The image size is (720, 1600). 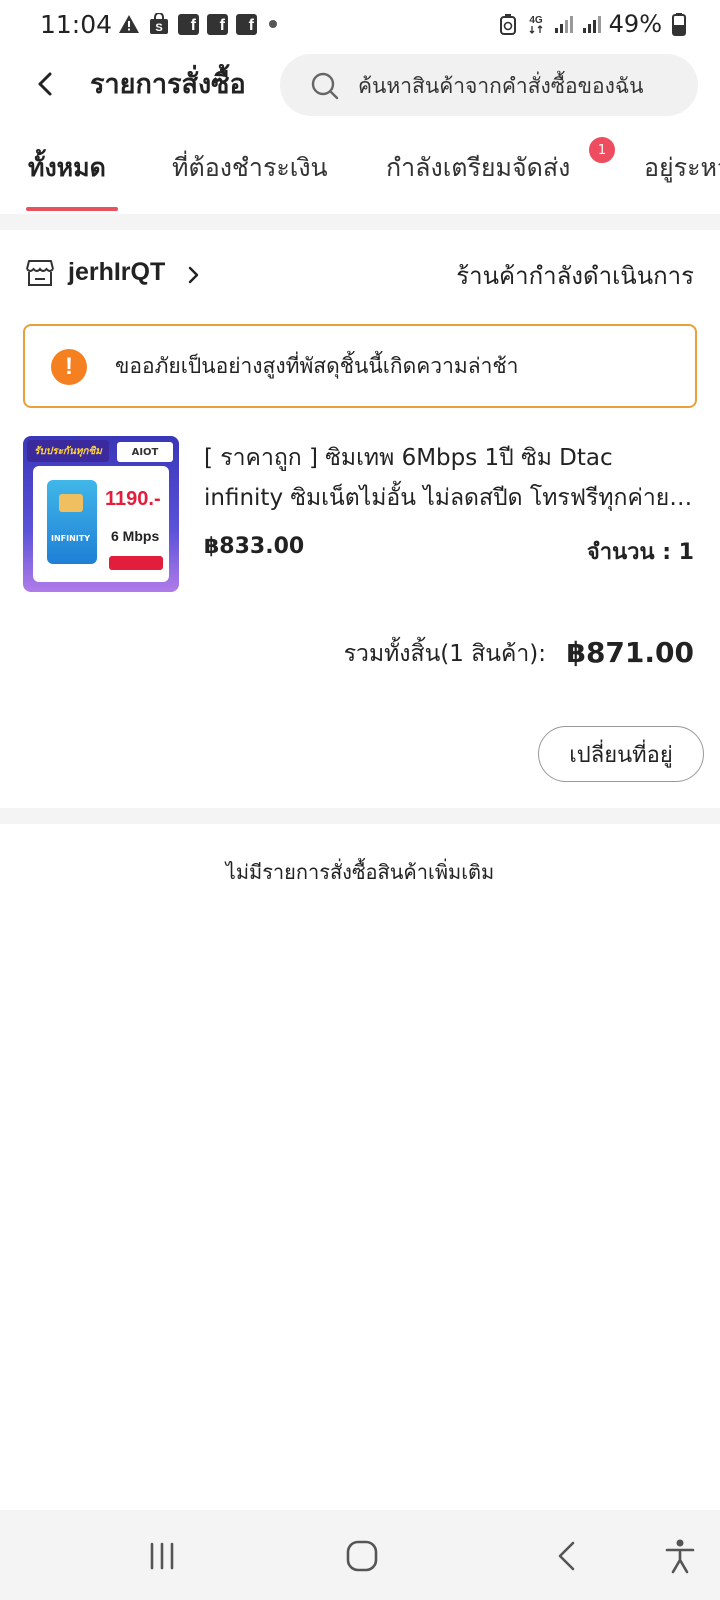 I want to click on data-saver-icon, so click(x=508, y=24).